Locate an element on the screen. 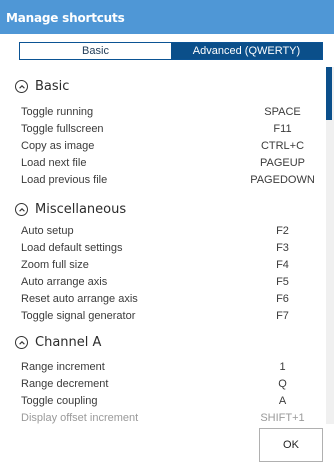 This screenshot has width=334, height=470. shortcut-key: F2 is located at coordinates (282, 231).